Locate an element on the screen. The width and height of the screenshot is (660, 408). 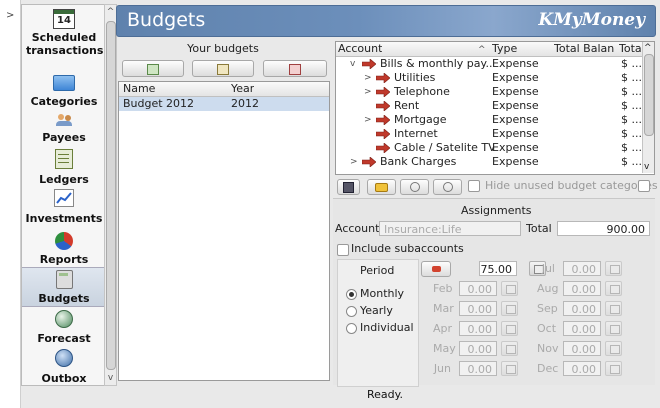
nav-item-investments: Investments is located at coordinates (64, 207).